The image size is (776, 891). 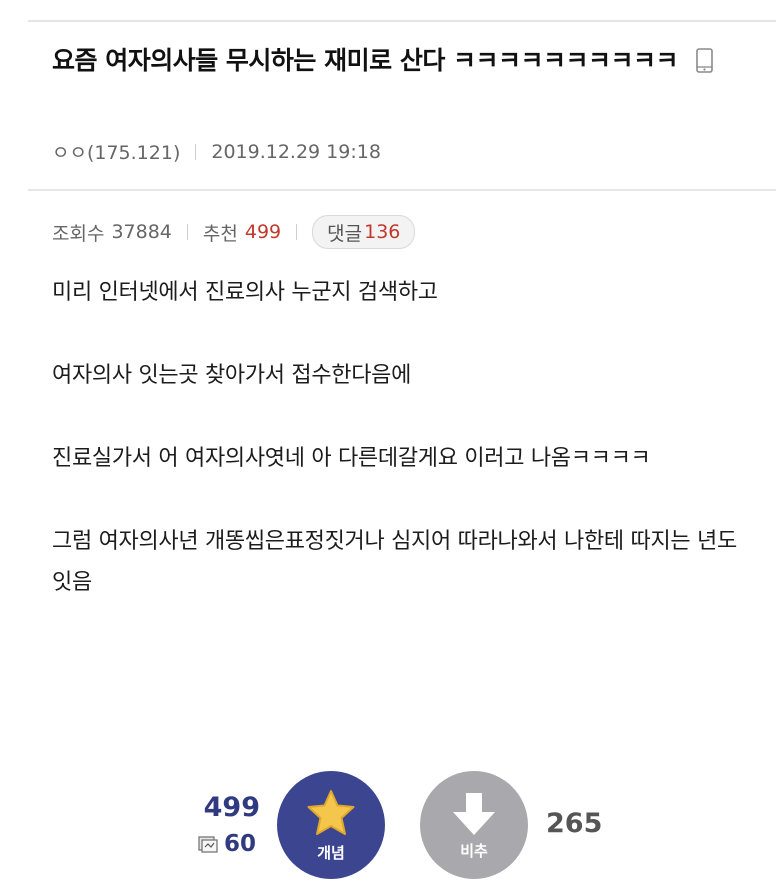 What do you see at coordinates (208, 844) in the screenshot?
I see `fixed-user-icon` at bounding box center [208, 844].